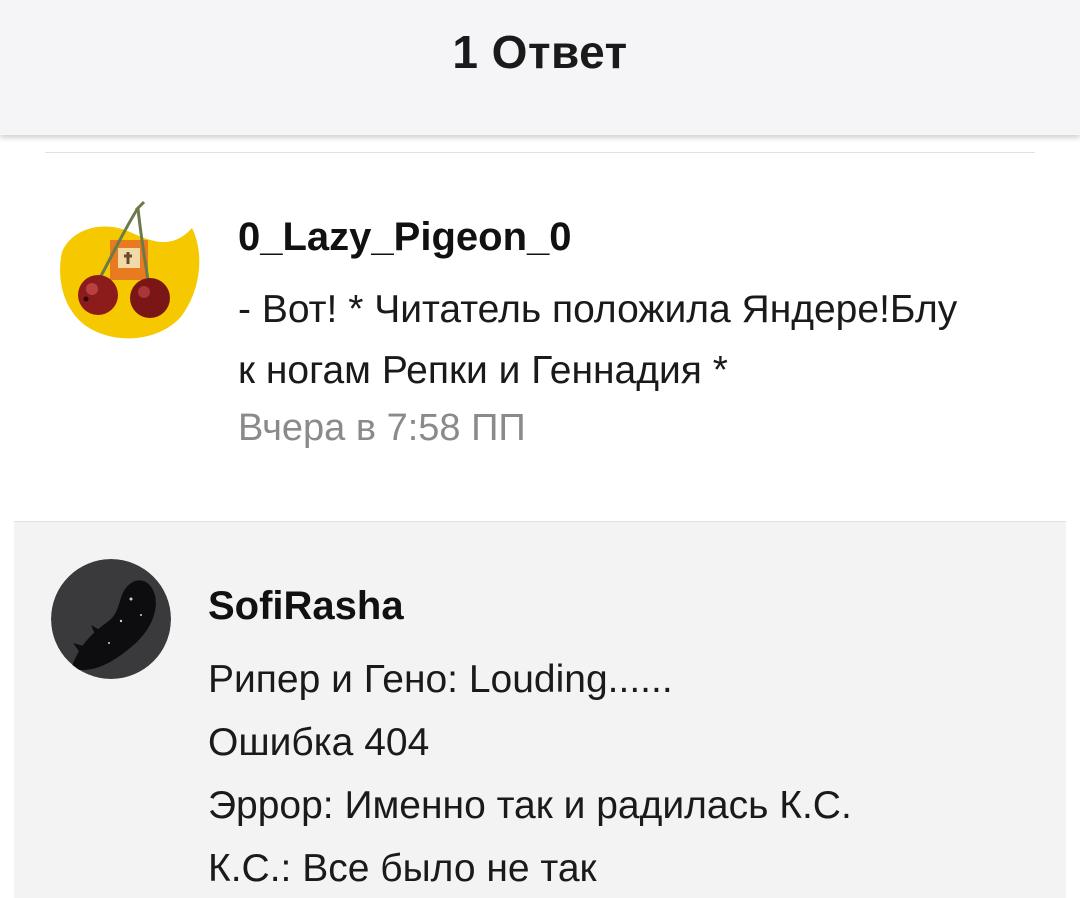  I want to click on reply-text-line: К.С.: Все было не так, so click(402, 868).